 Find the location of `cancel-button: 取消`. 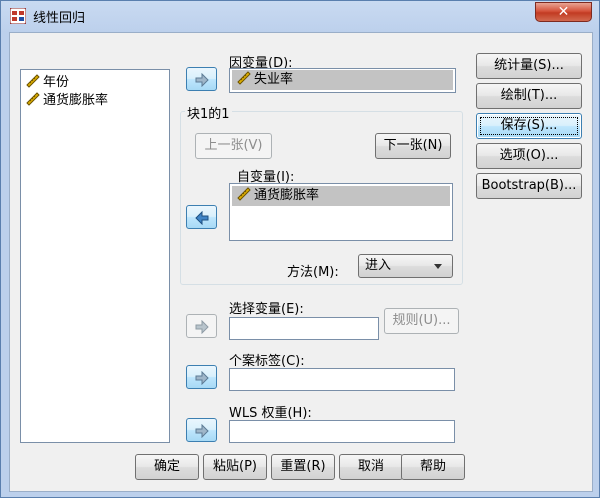

cancel-button: 取消 is located at coordinates (371, 467).